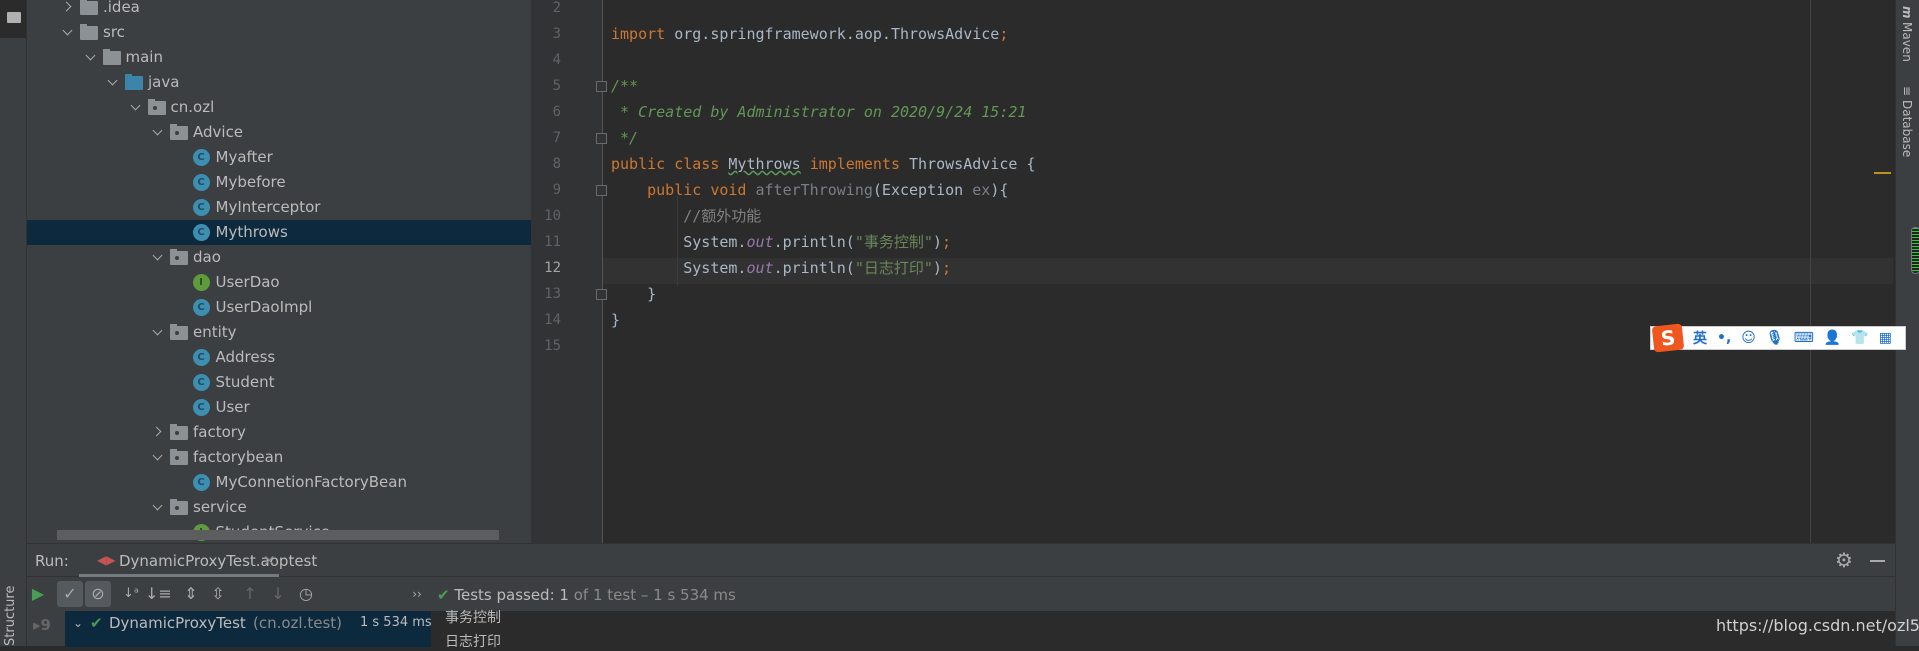 The width and height of the screenshot is (1919, 651). What do you see at coordinates (504, 595) in the screenshot?
I see `status-prefix: Tests passed:` at bounding box center [504, 595].